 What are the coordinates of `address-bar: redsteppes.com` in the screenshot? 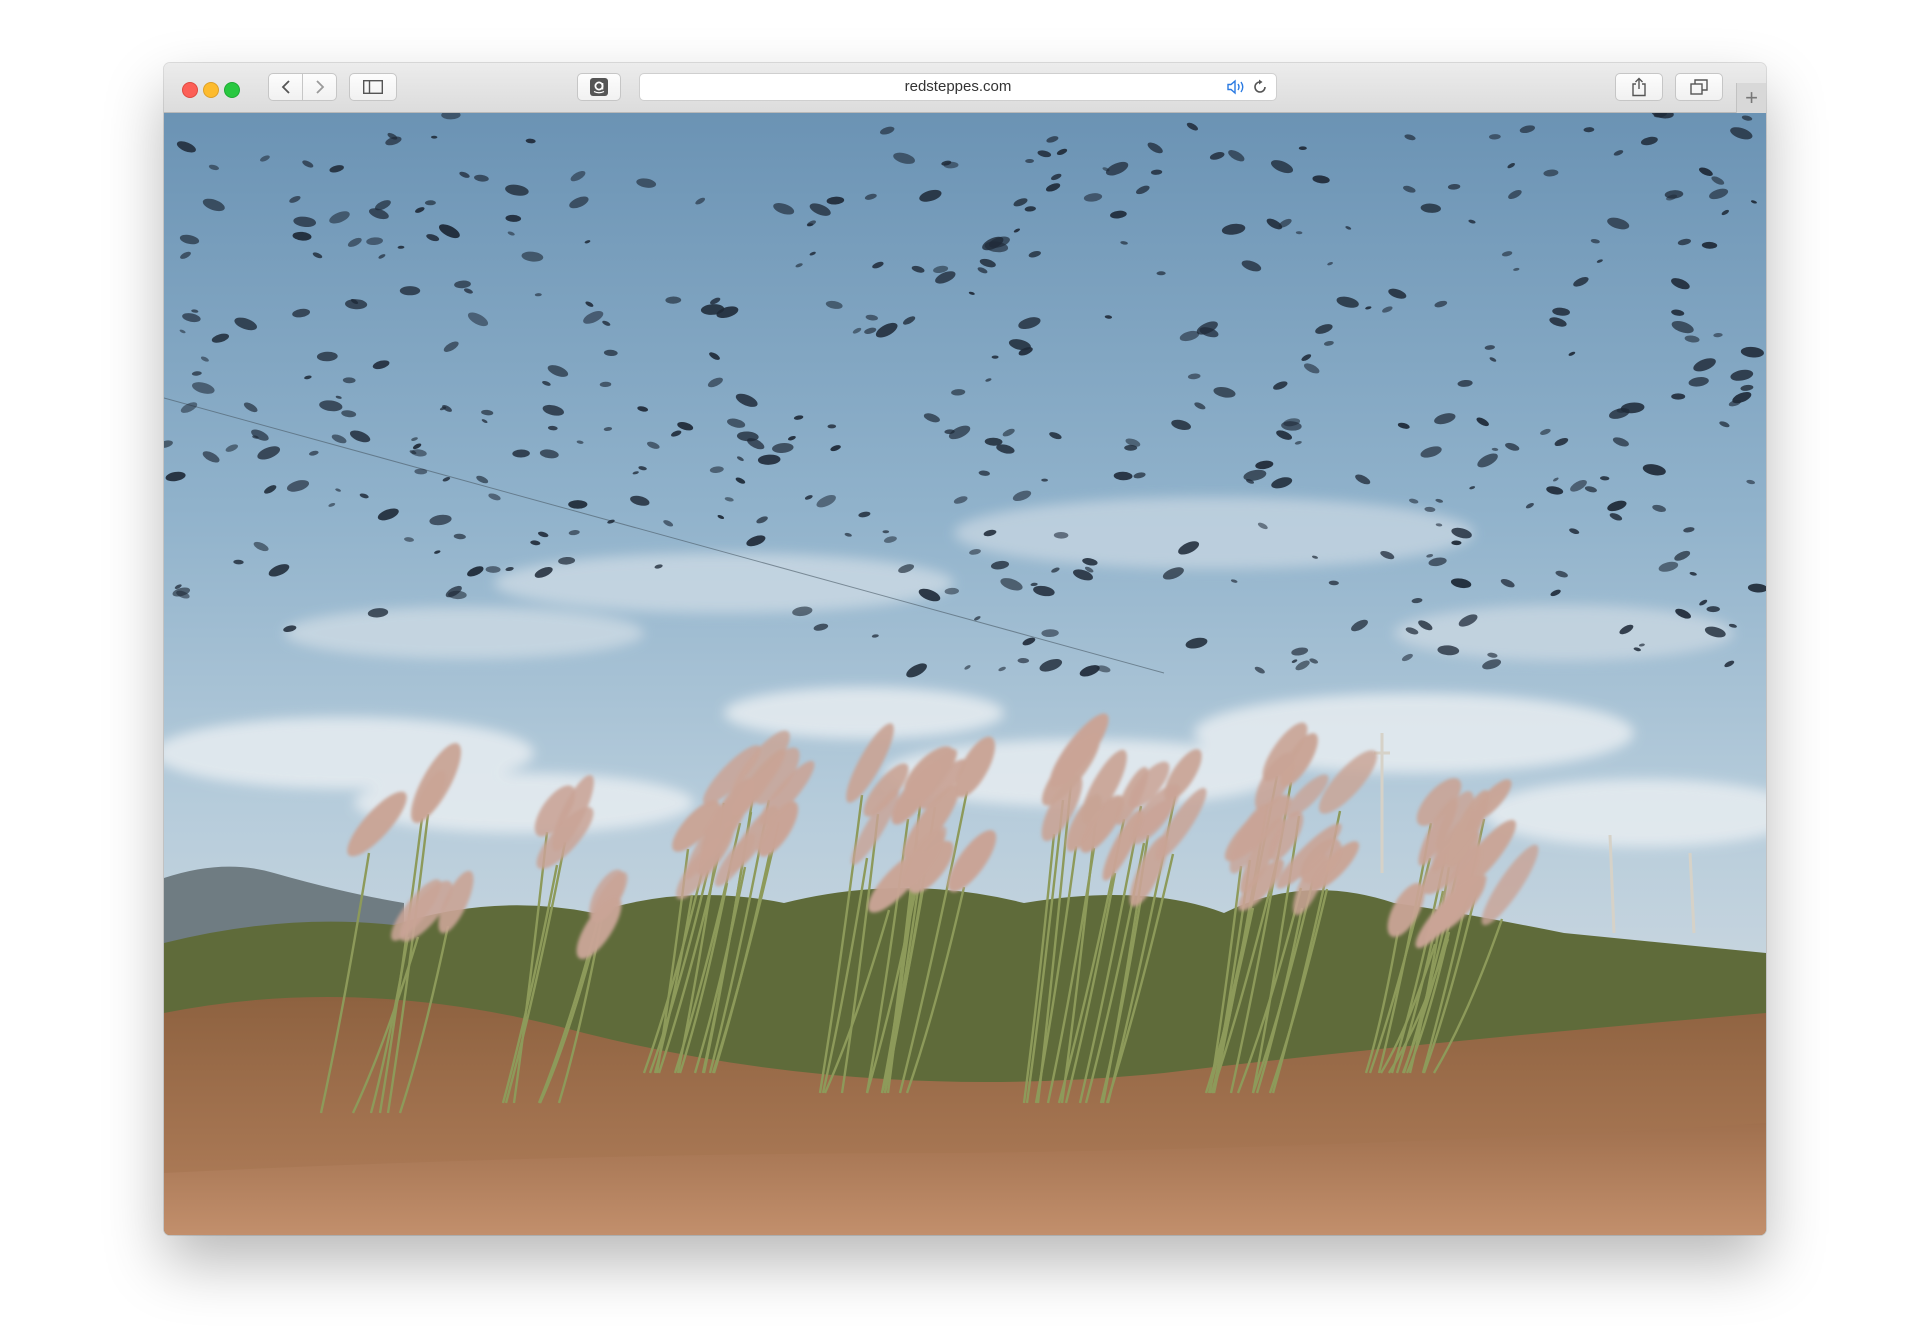 It's located at (958, 87).